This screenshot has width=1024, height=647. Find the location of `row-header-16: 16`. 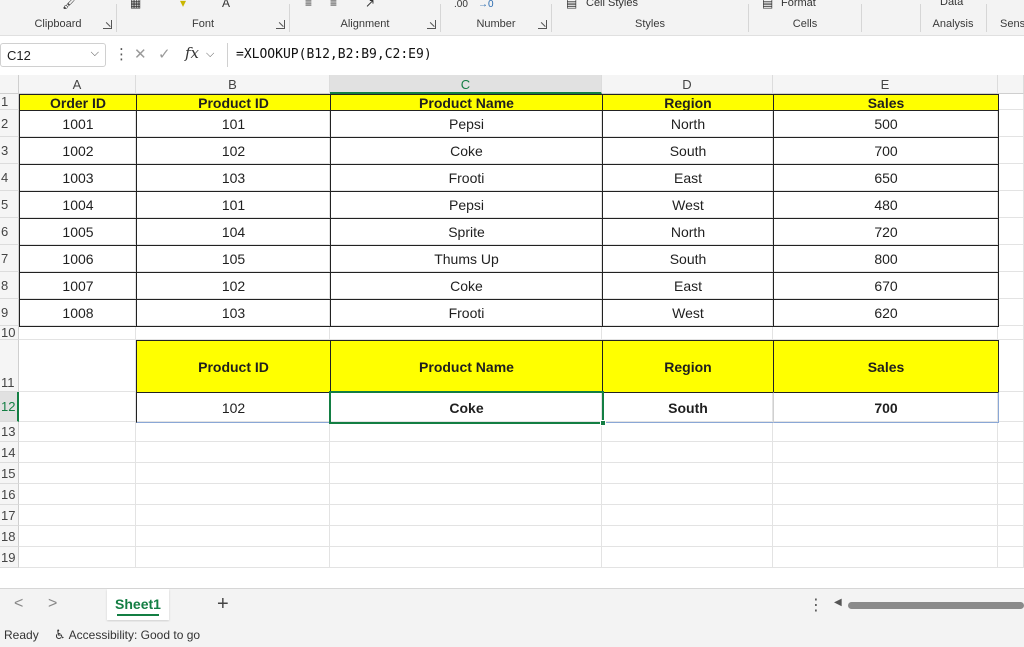

row-header-16: 16 is located at coordinates (9, 494).